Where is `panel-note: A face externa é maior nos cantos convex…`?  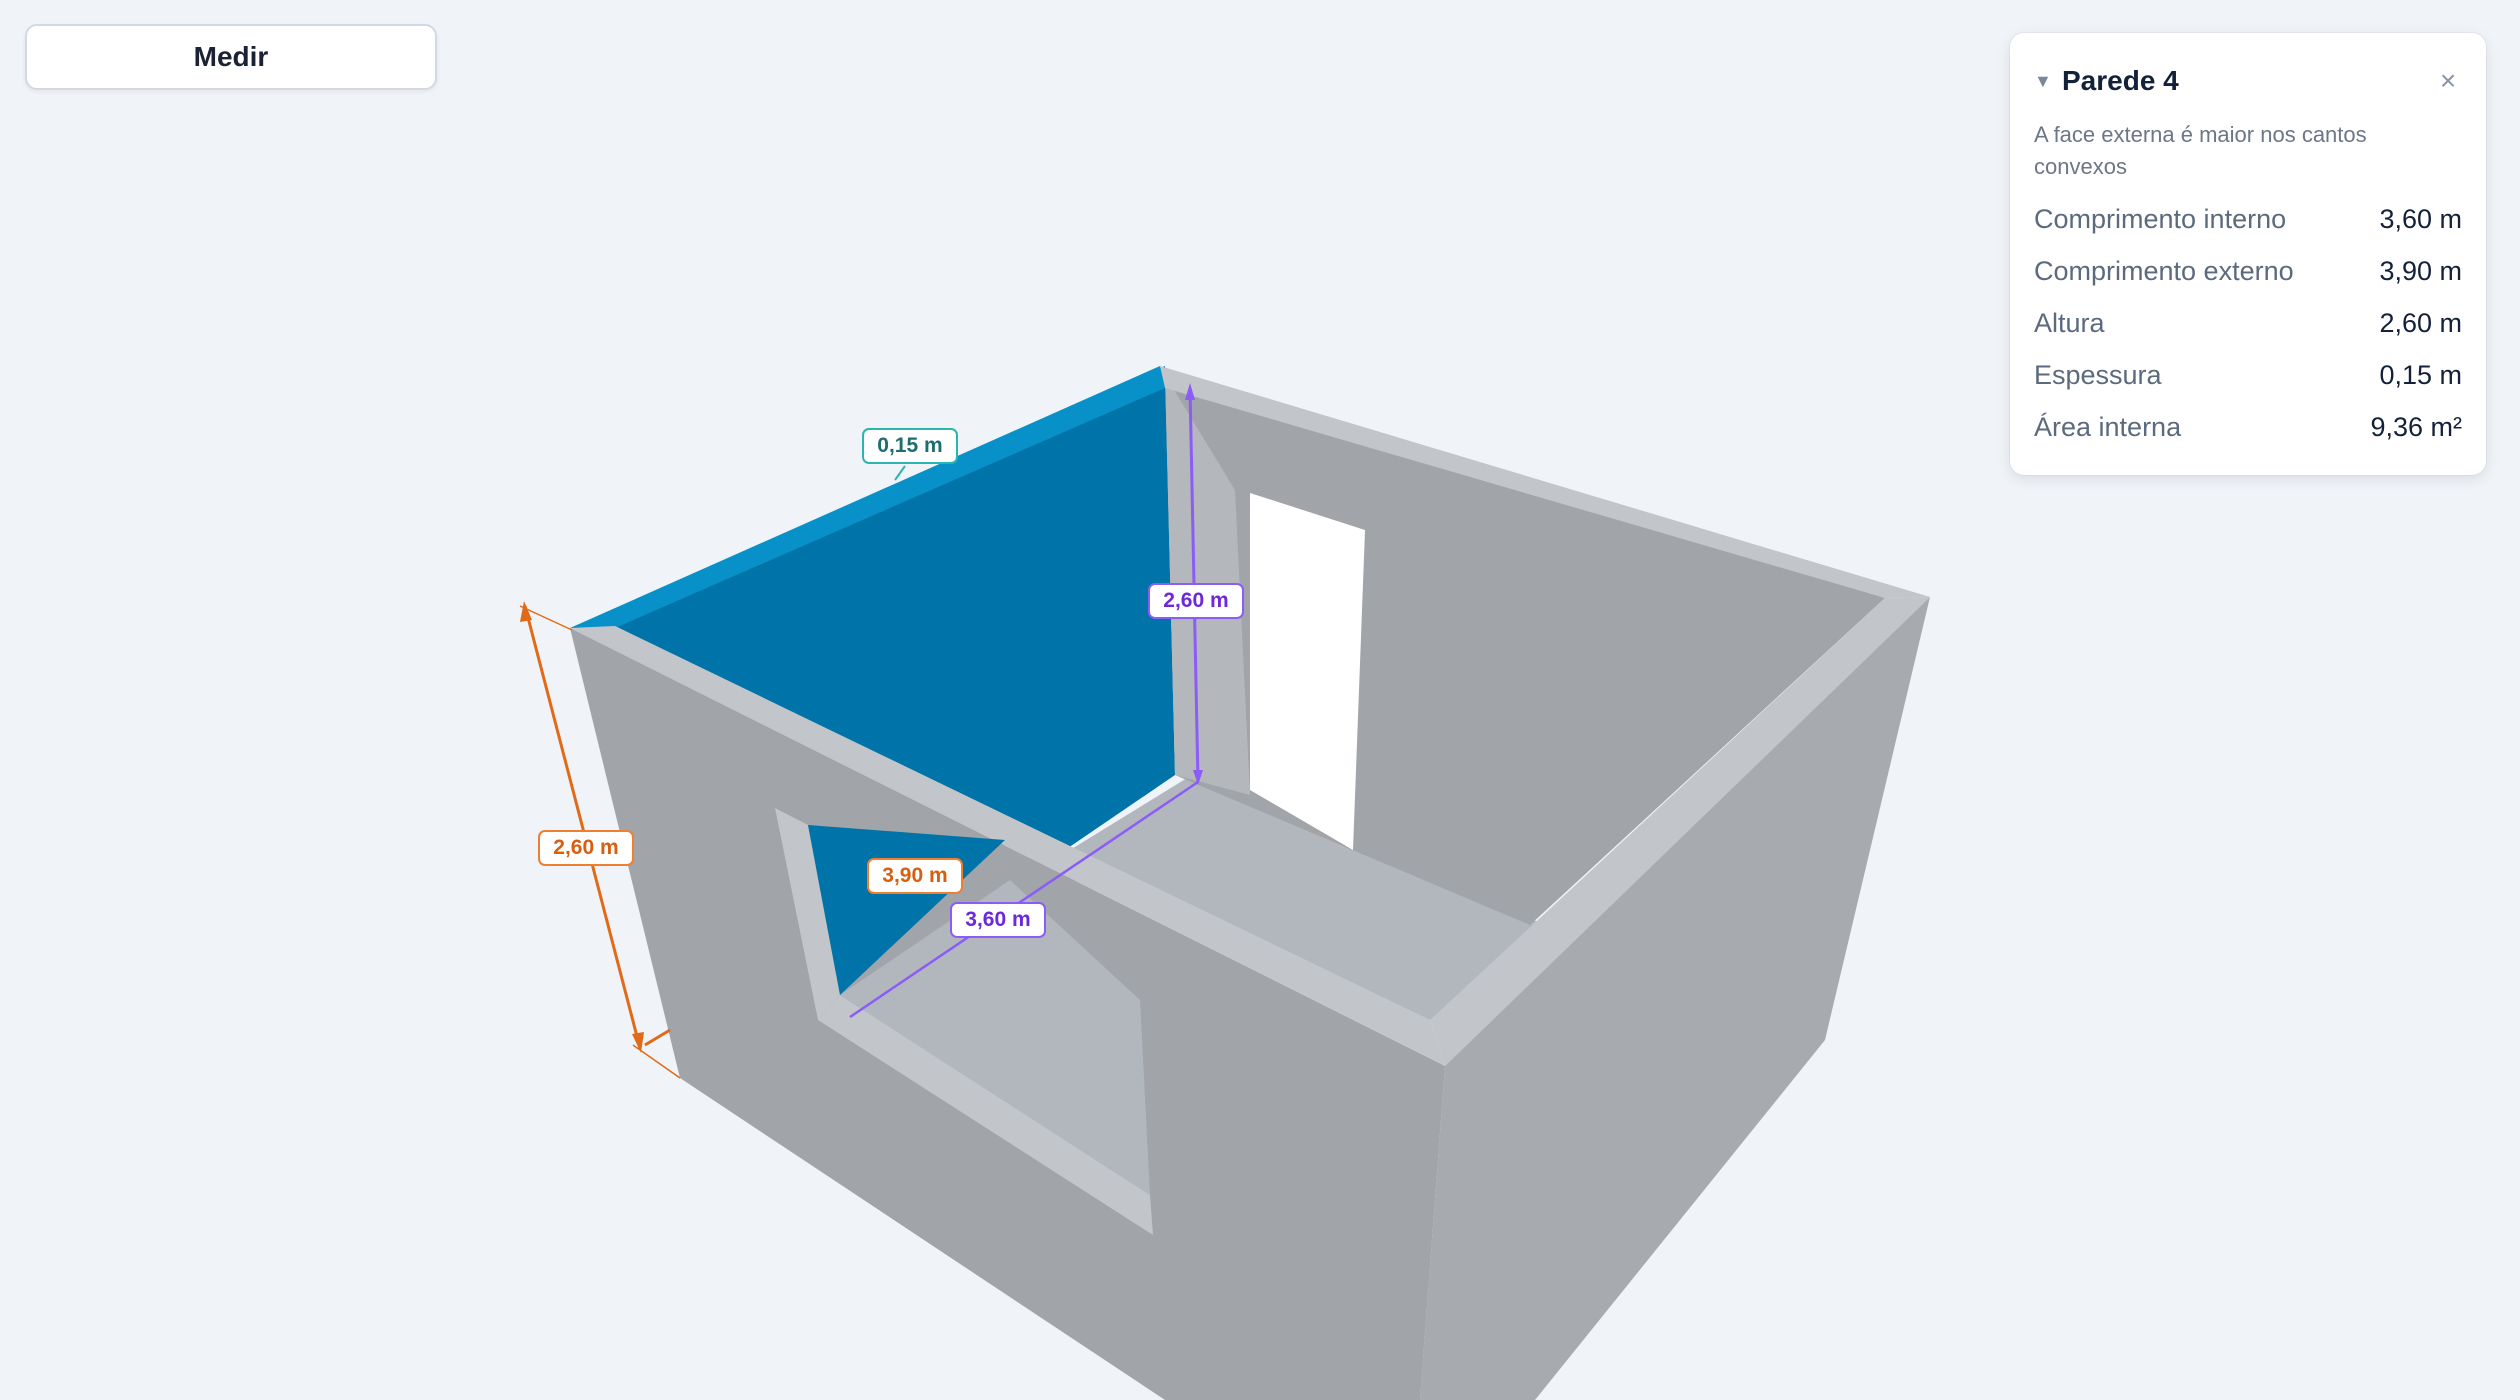
panel-note: A face externa é maior nos cantos convex… is located at coordinates (2200, 150).